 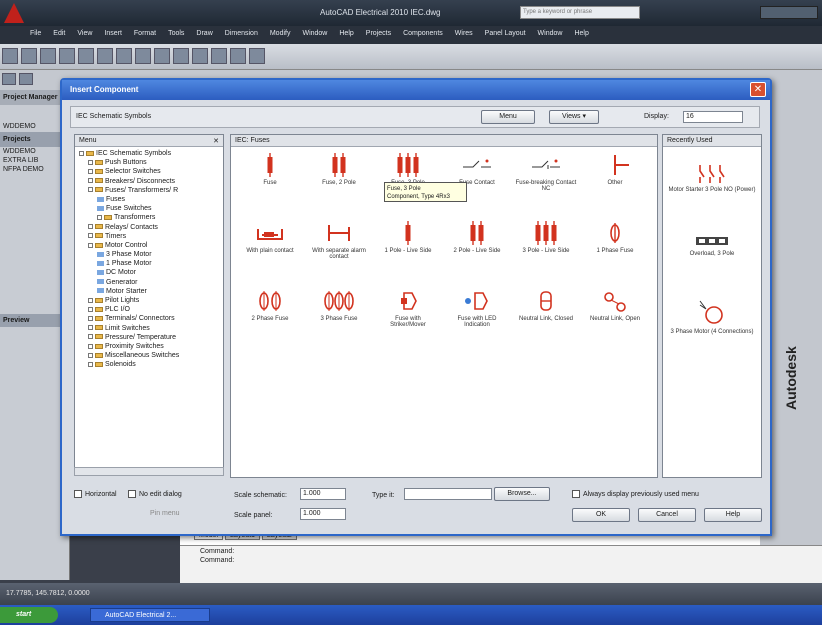 What do you see at coordinates (546, 237) in the screenshot?
I see `symbol-item: 3 Pole - Live Side` at bounding box center [546, 237].